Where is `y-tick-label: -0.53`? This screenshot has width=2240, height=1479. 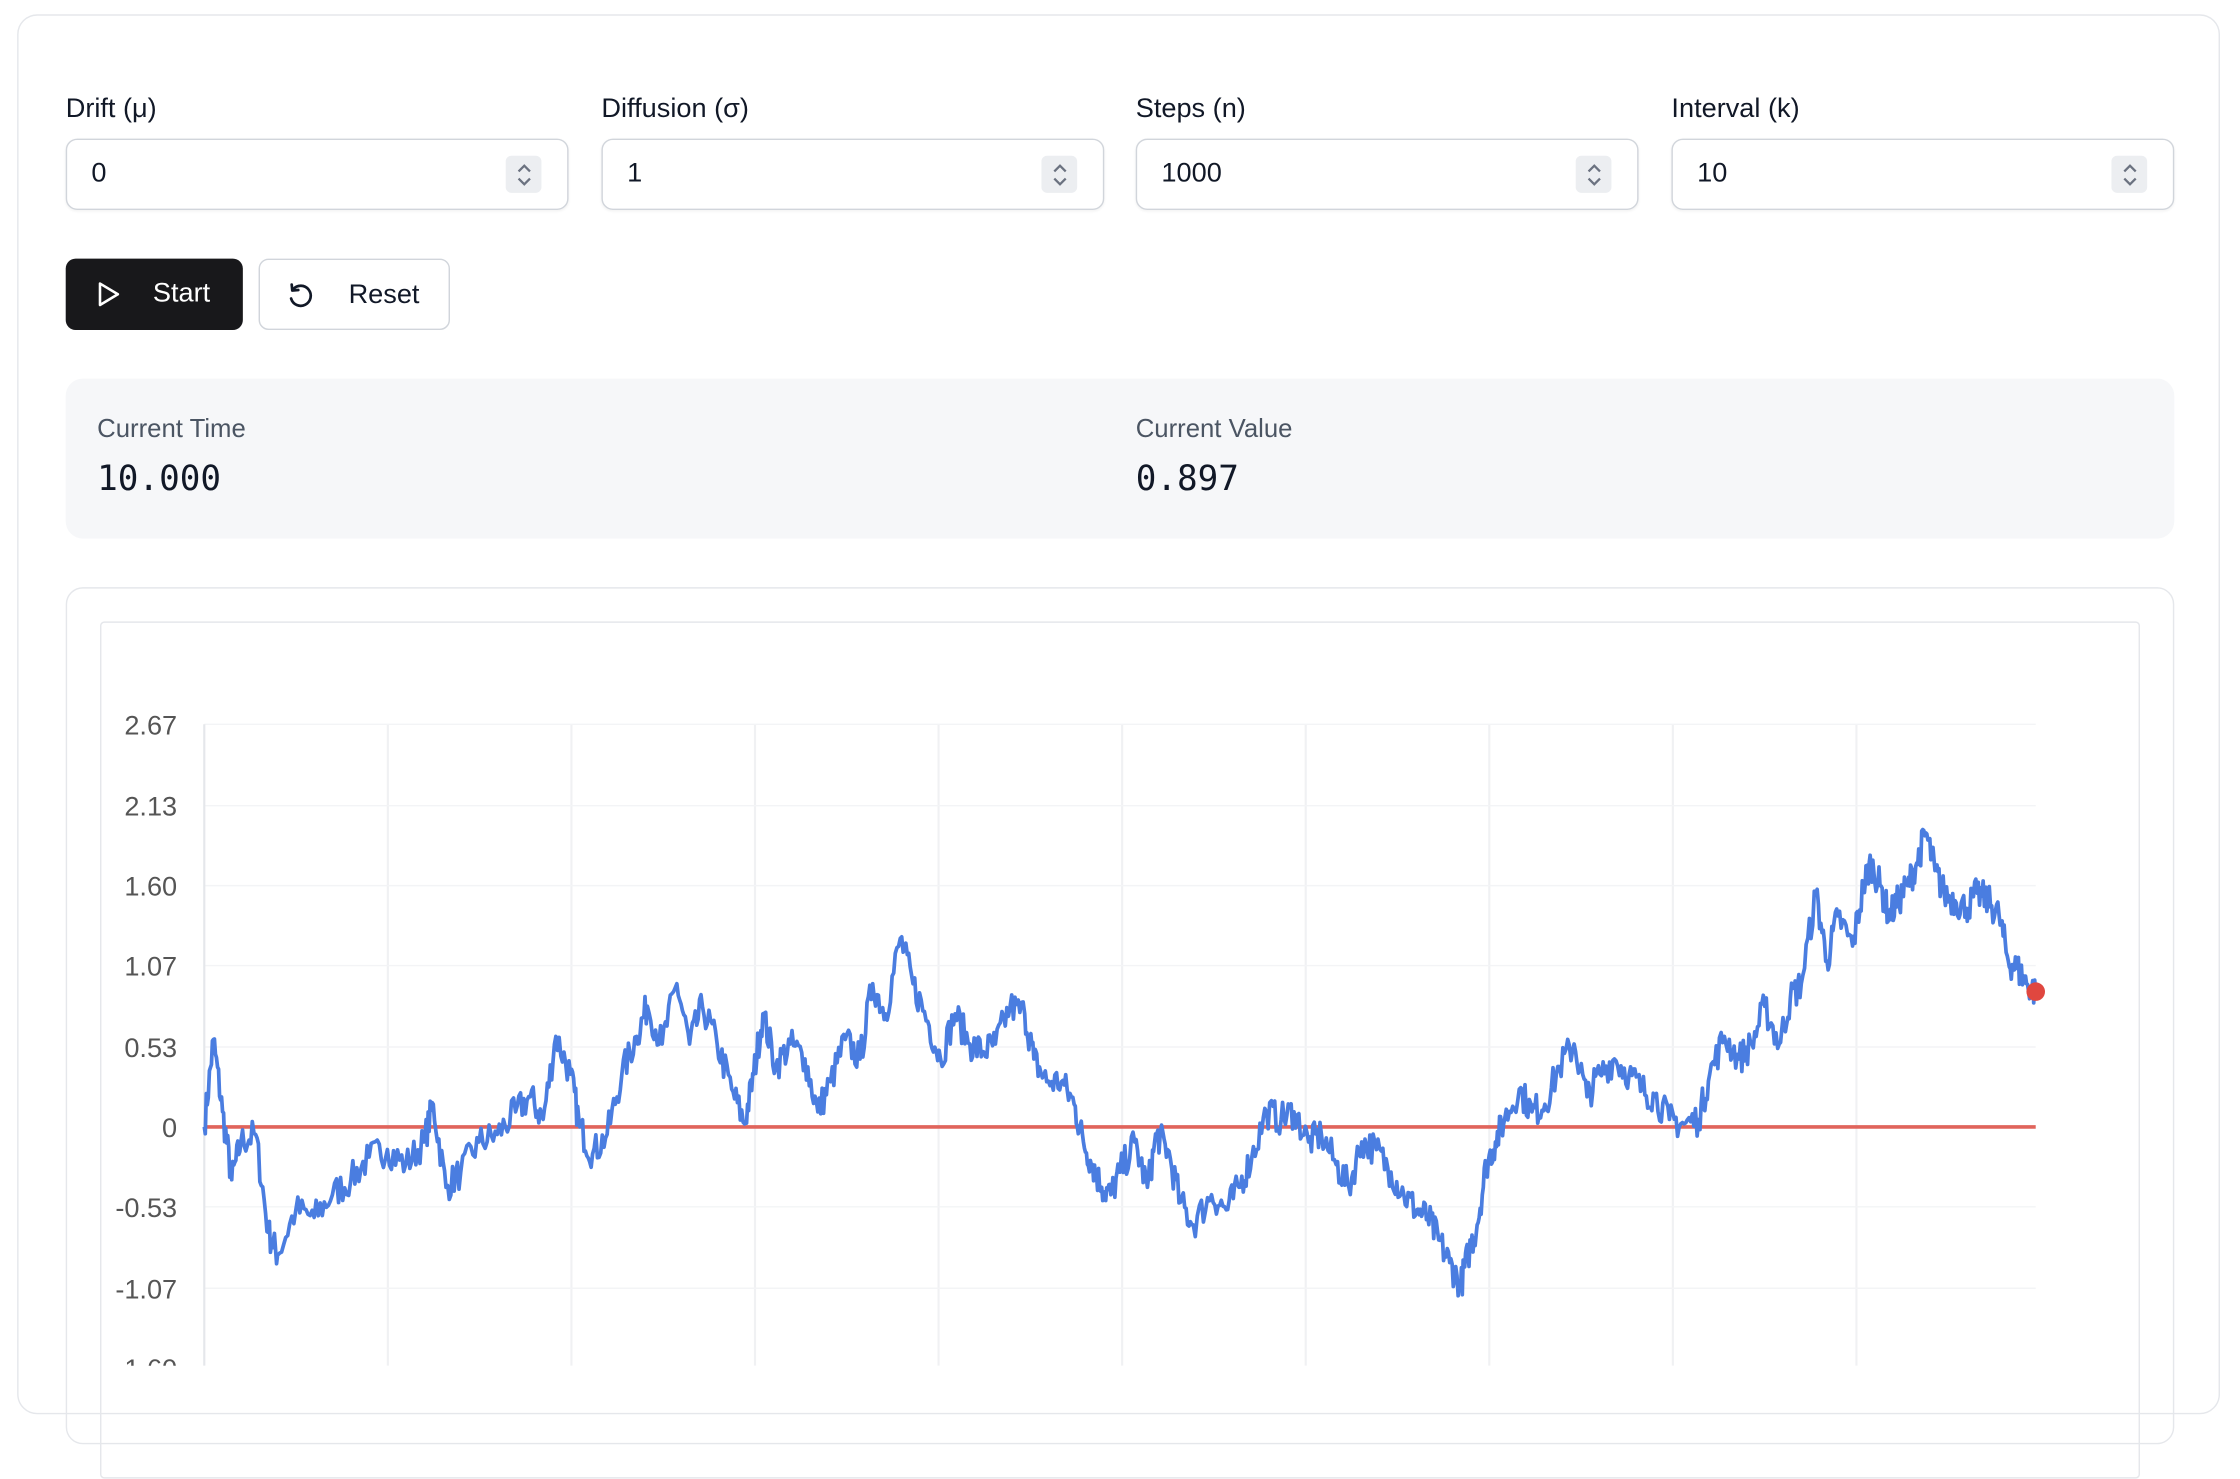
y-tick-label: -0.53 is located at coordinates (146, 1207).